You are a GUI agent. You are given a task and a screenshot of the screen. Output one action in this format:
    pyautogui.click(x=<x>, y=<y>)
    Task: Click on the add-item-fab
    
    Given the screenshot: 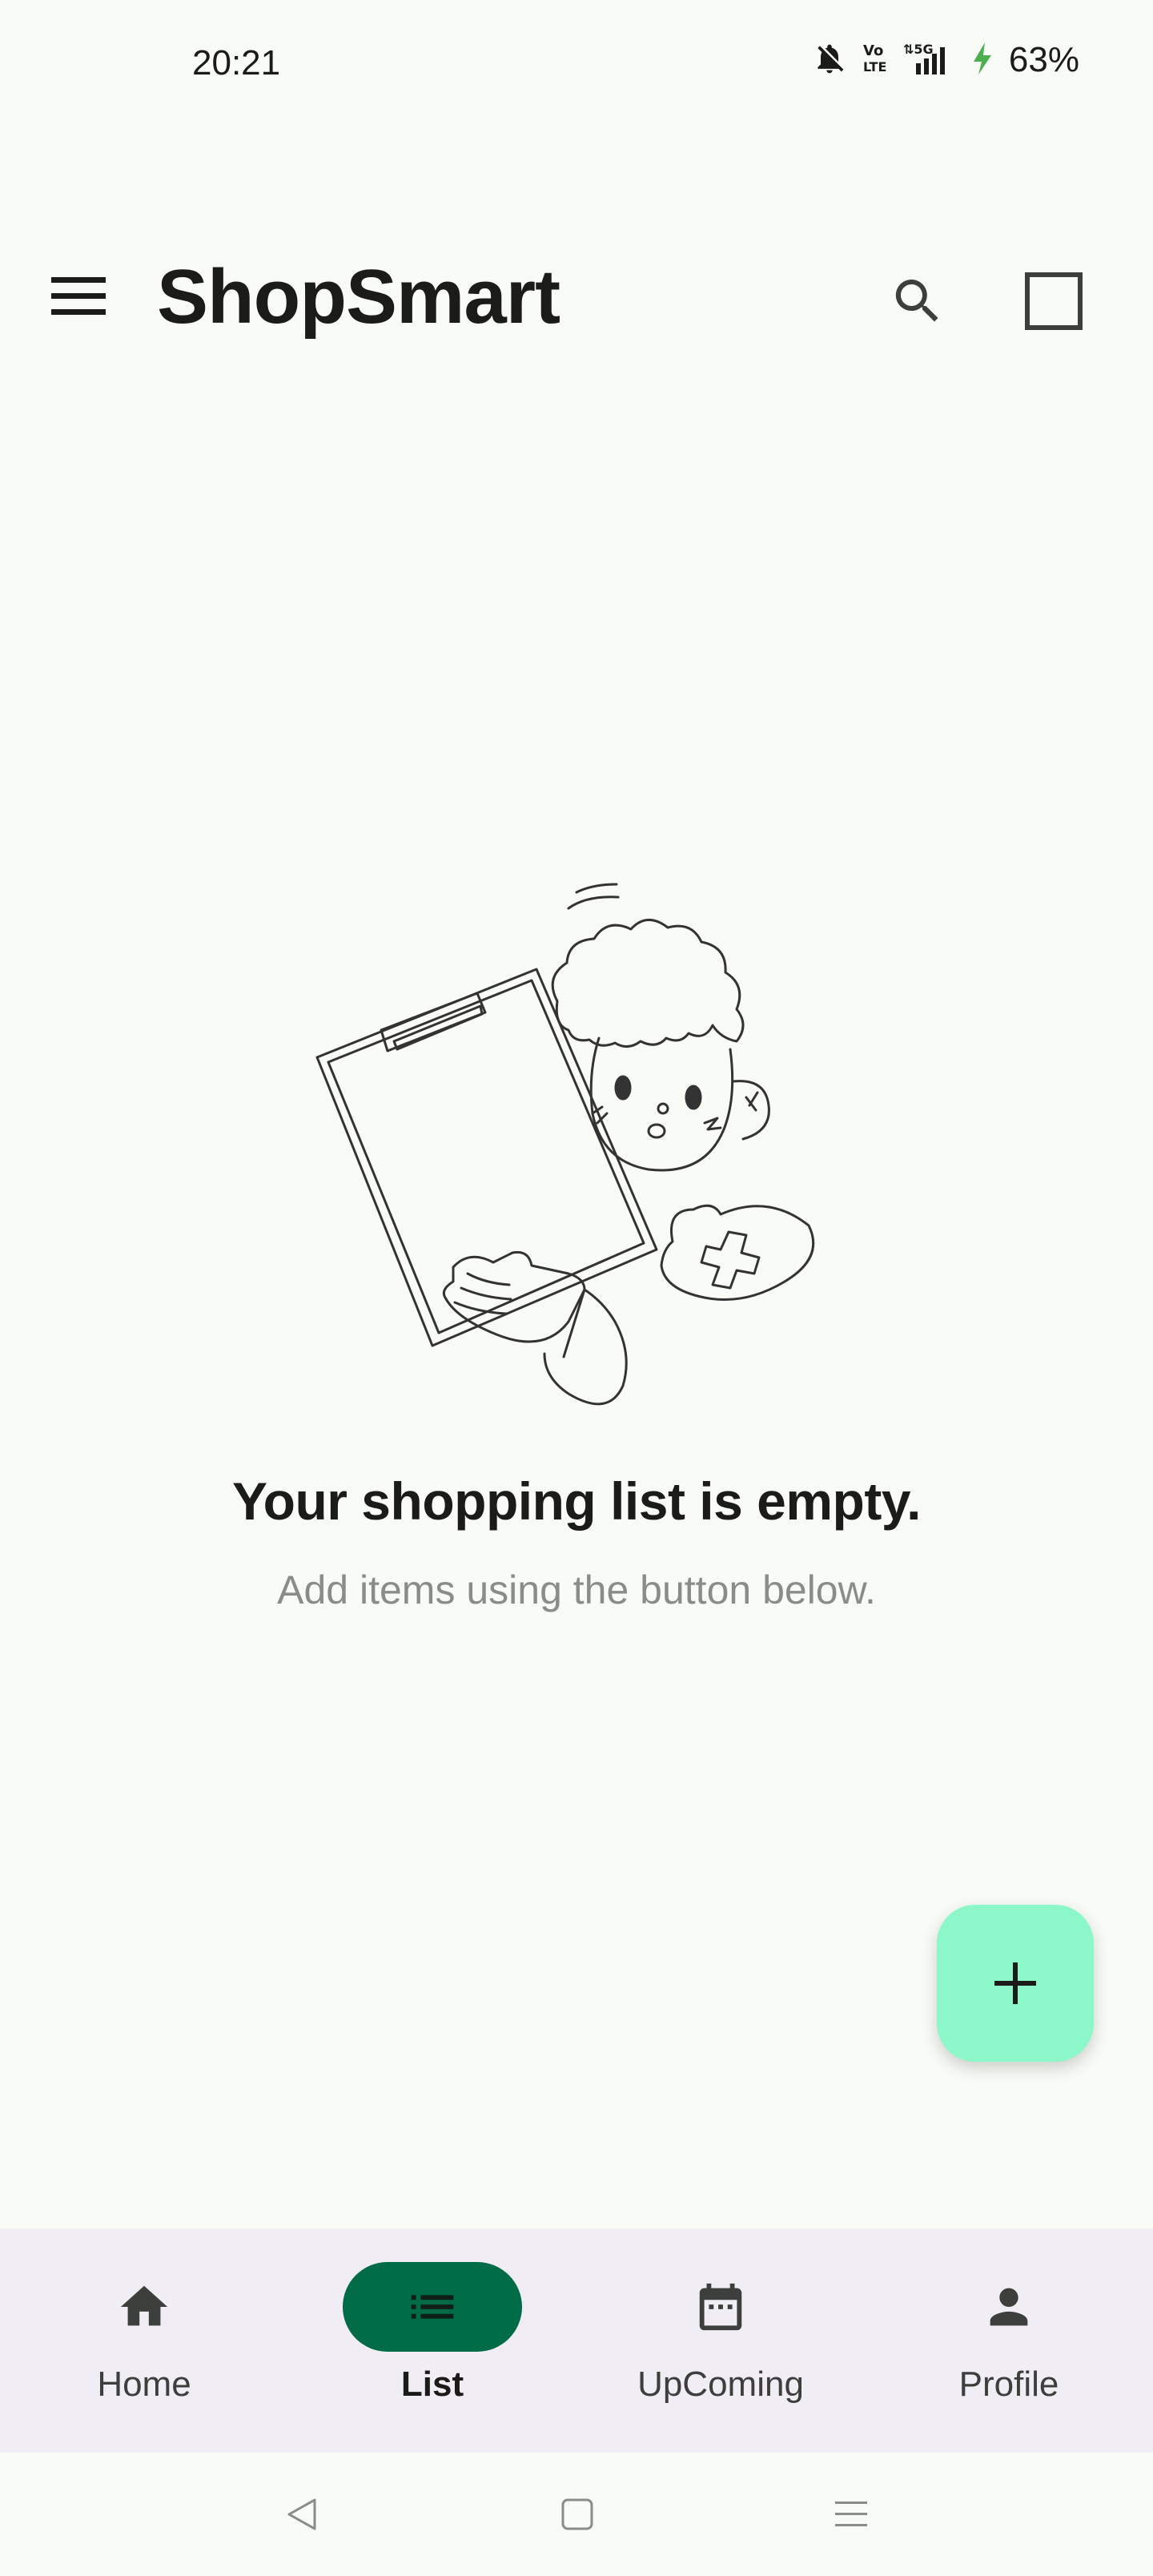 What is the action you would take?
    pyautogui.click(x=1016, y=1984)
    